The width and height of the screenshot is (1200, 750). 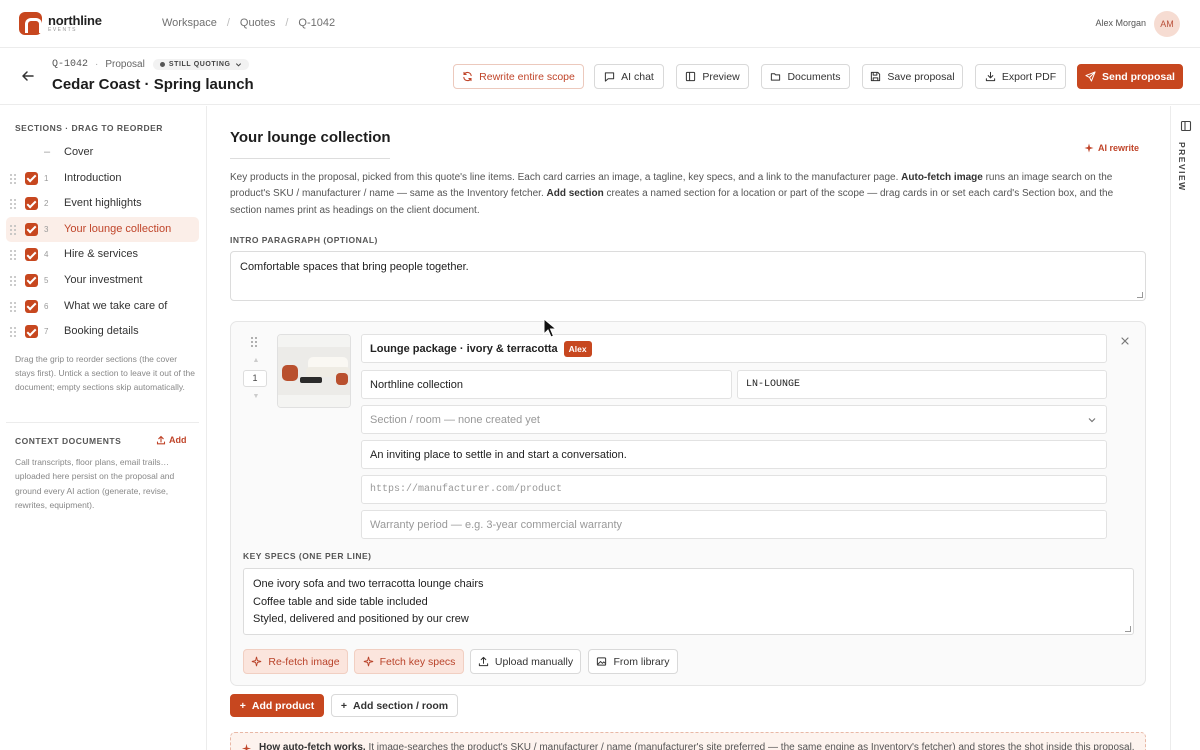 What do you see at coordinates (102, 332) in the screenshot?
I see `sidebar-item-booking-details: 7 Booking details` at bounding box center [102, 332].